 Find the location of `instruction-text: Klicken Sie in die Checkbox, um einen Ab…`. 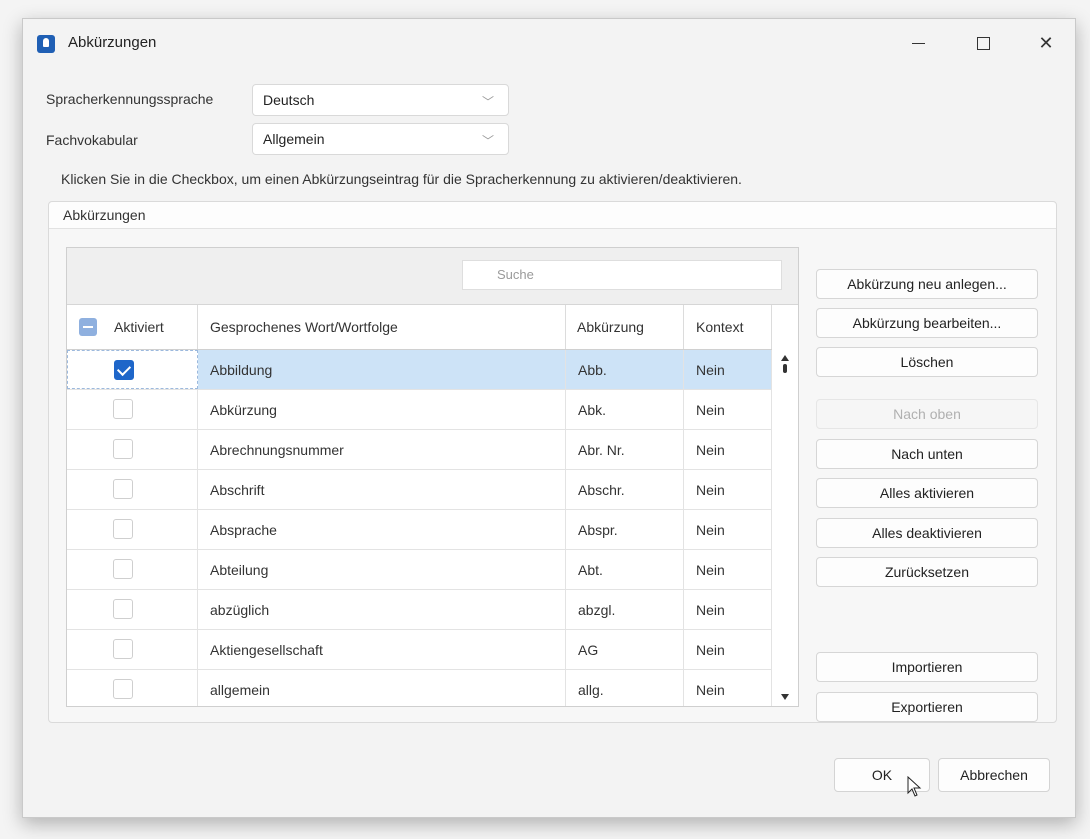

instruction-text: Klicken Sie in die Checkbox, um einen Ab… is located at coordinates (401, 179).